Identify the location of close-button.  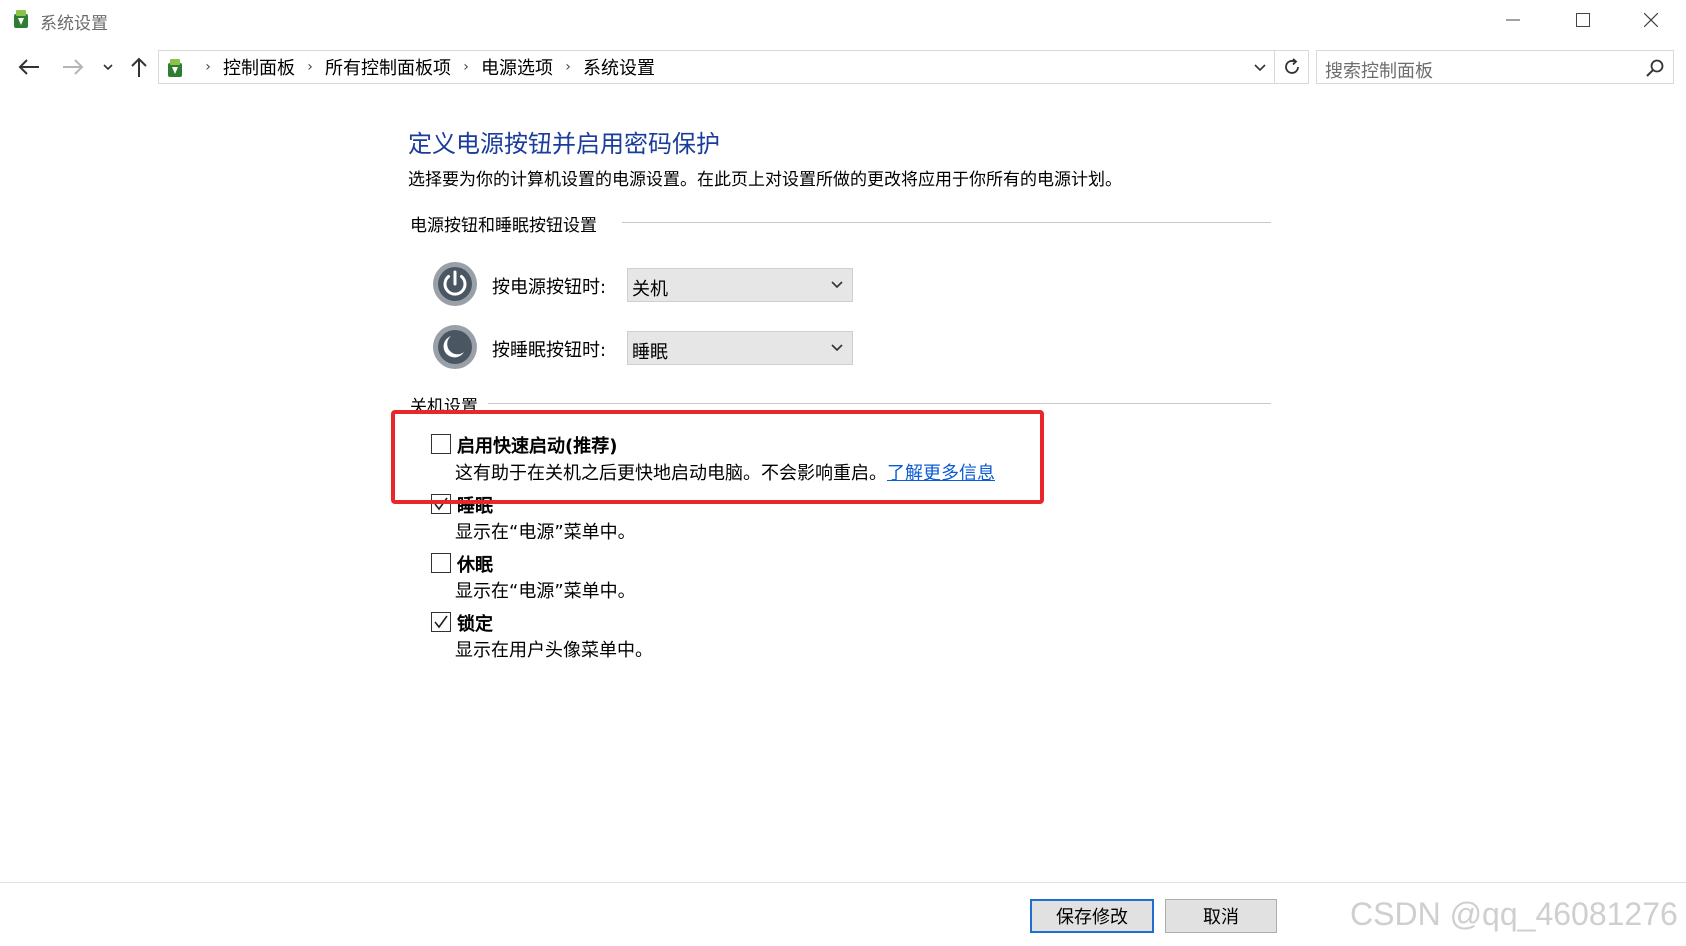
(1651, 20).